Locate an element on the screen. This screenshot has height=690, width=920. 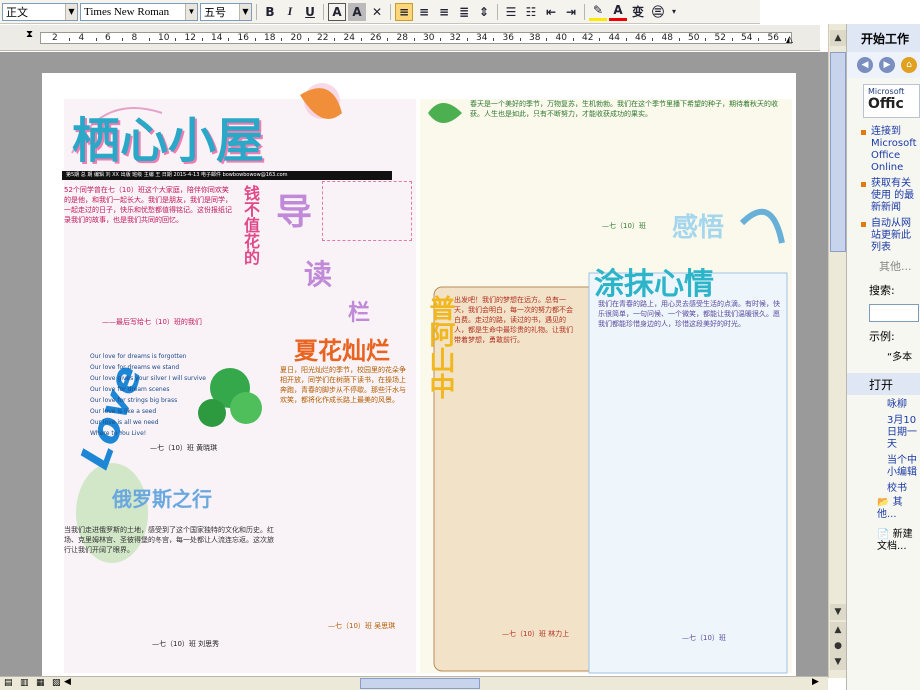
align-right-icon: ≡ is located at coordinates (444, 12).